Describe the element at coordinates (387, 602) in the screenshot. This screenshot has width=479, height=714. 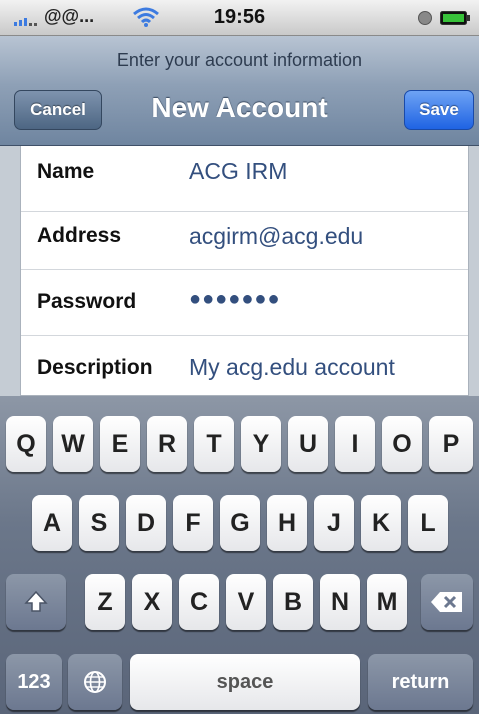
I see `key-m: M` at that location.